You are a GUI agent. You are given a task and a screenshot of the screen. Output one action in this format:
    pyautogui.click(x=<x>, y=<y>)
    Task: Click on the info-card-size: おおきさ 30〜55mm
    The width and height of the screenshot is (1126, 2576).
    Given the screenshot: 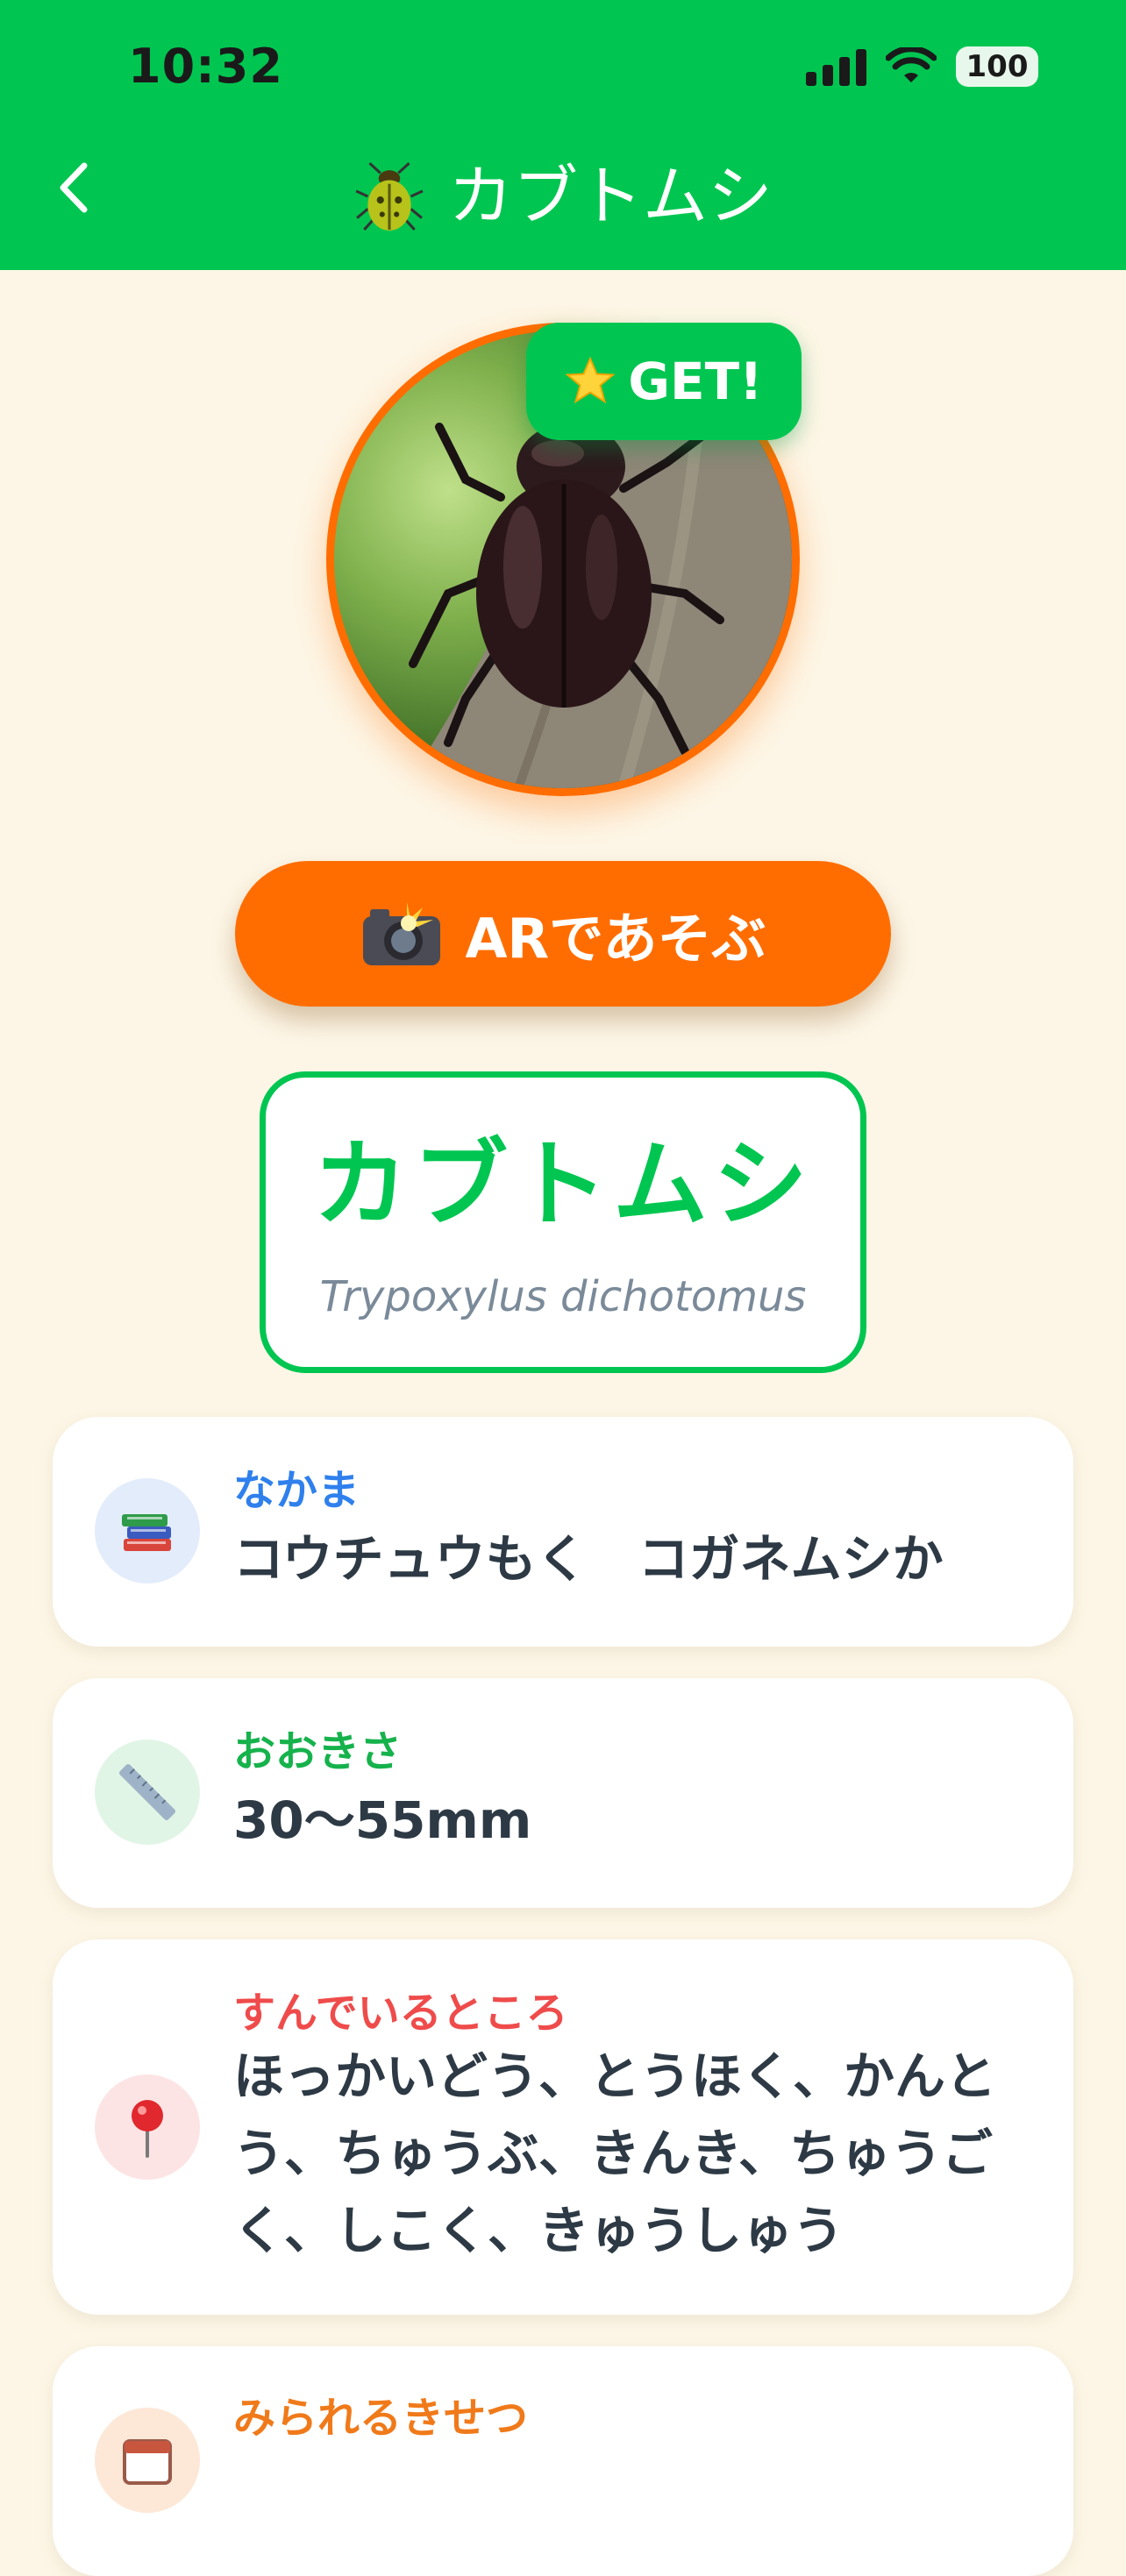 What is the action you would take?
    pyautogui.click(x=563, y=1793)
    